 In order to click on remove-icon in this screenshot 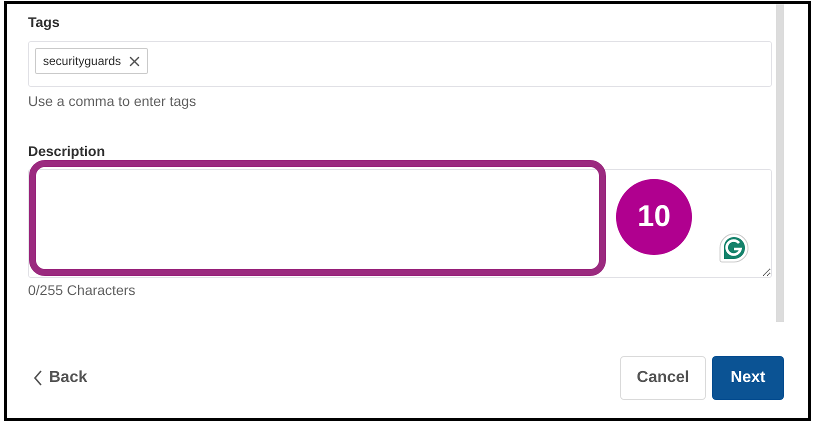, I will do `click(134, 61)`.